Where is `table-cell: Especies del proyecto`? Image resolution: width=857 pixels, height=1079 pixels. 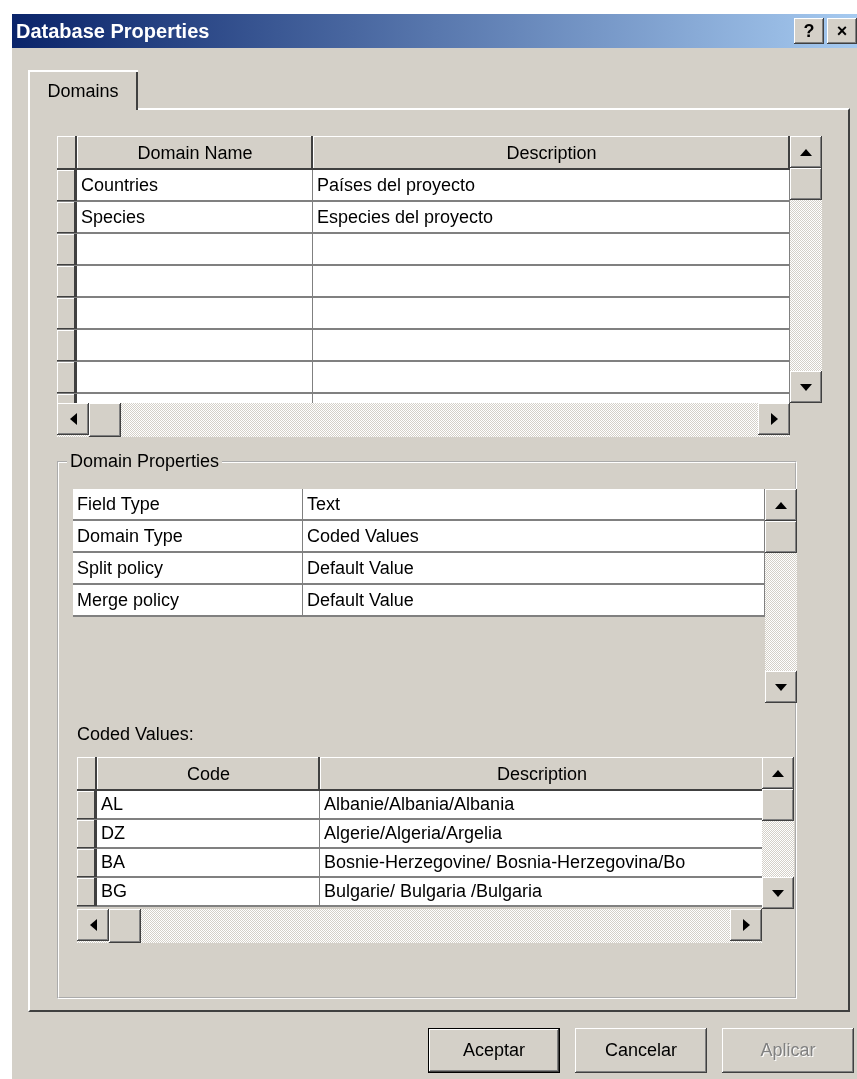 table-cell: Especies del proyecto is located at coordinates (551, 218).